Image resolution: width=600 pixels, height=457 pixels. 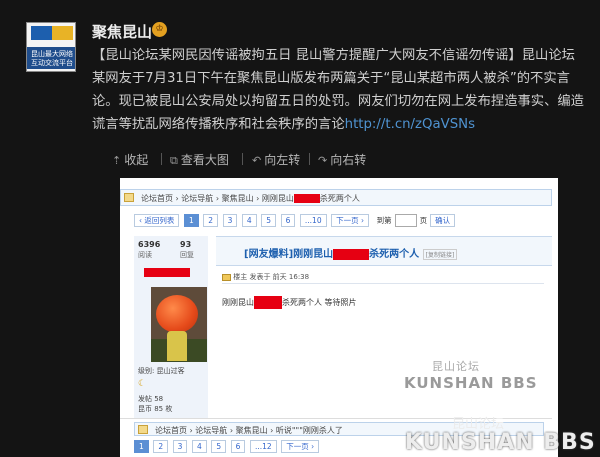 I want to click on view-large-button: ⧉ 查看大图, so click(x=199, y=159).